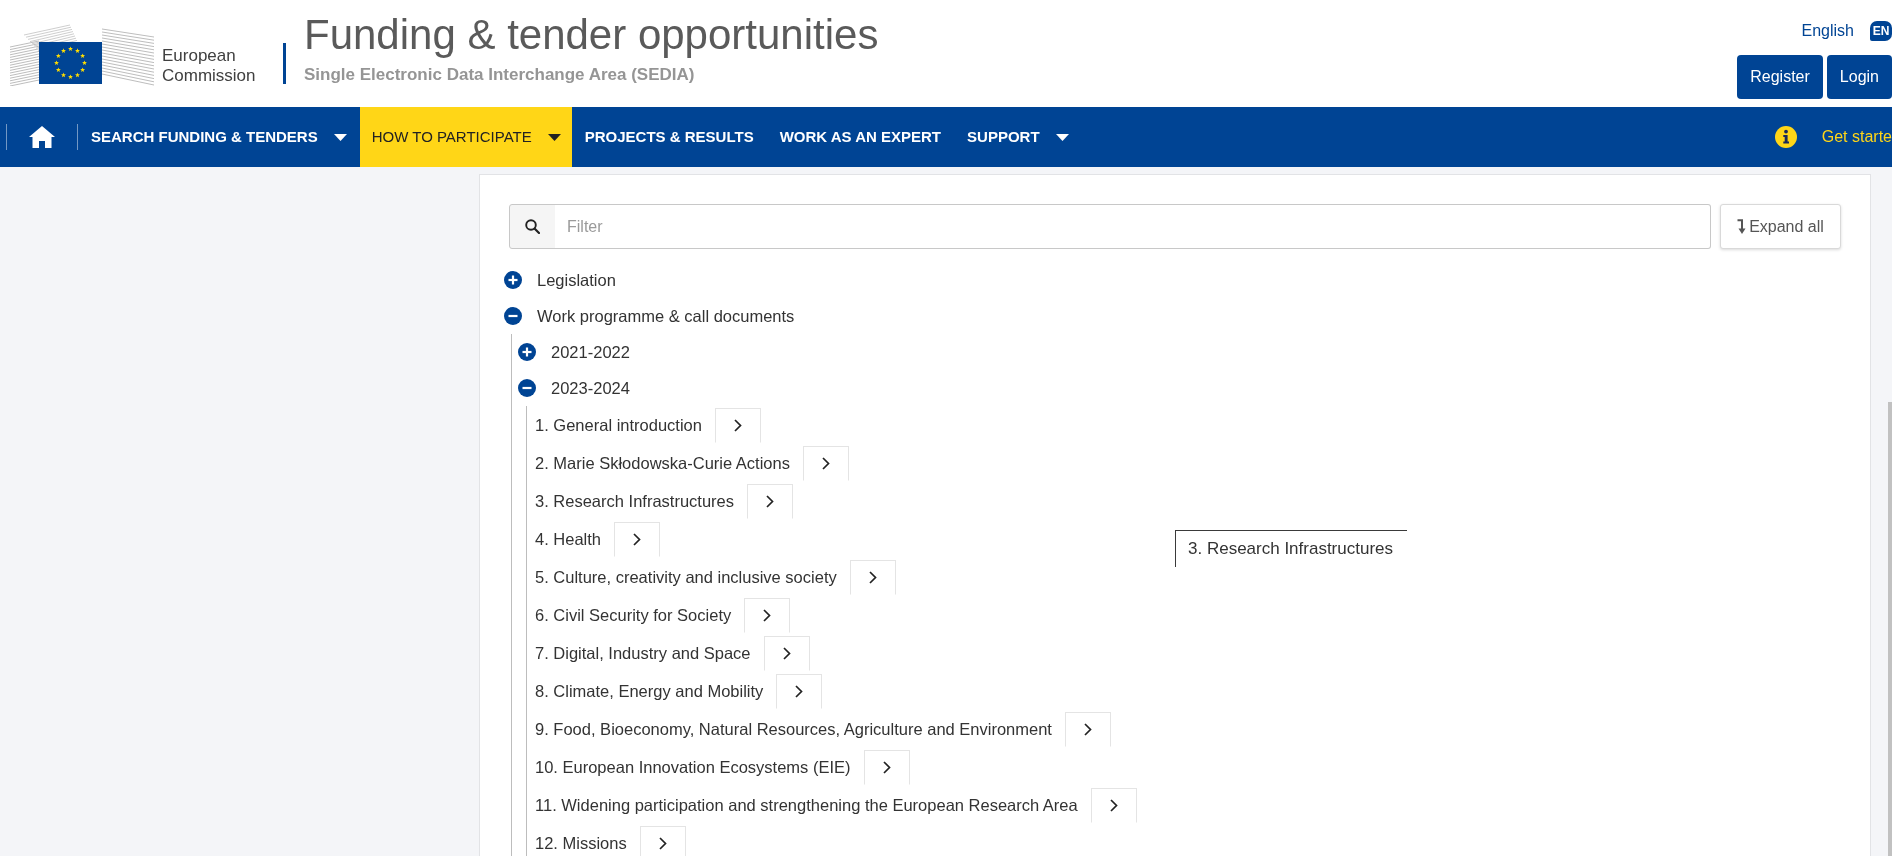 This screenshot has width=1892, height=856. Describe the element at coordinates (1785, 137) in the screenshot. I see `info-icon` at that location.